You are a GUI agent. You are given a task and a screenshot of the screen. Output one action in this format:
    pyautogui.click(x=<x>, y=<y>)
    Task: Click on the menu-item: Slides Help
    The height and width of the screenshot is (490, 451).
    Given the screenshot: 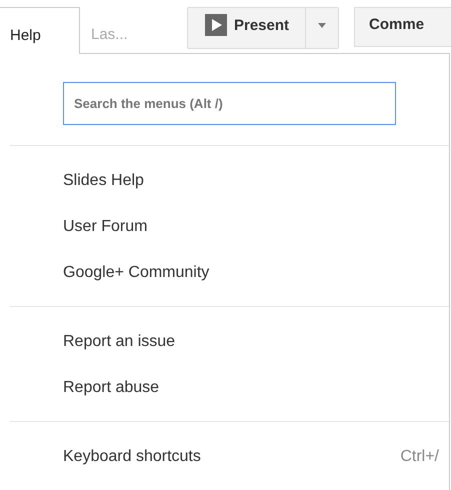 What is the action you would take?
    pyautogui.click(x=229, y=181)
    